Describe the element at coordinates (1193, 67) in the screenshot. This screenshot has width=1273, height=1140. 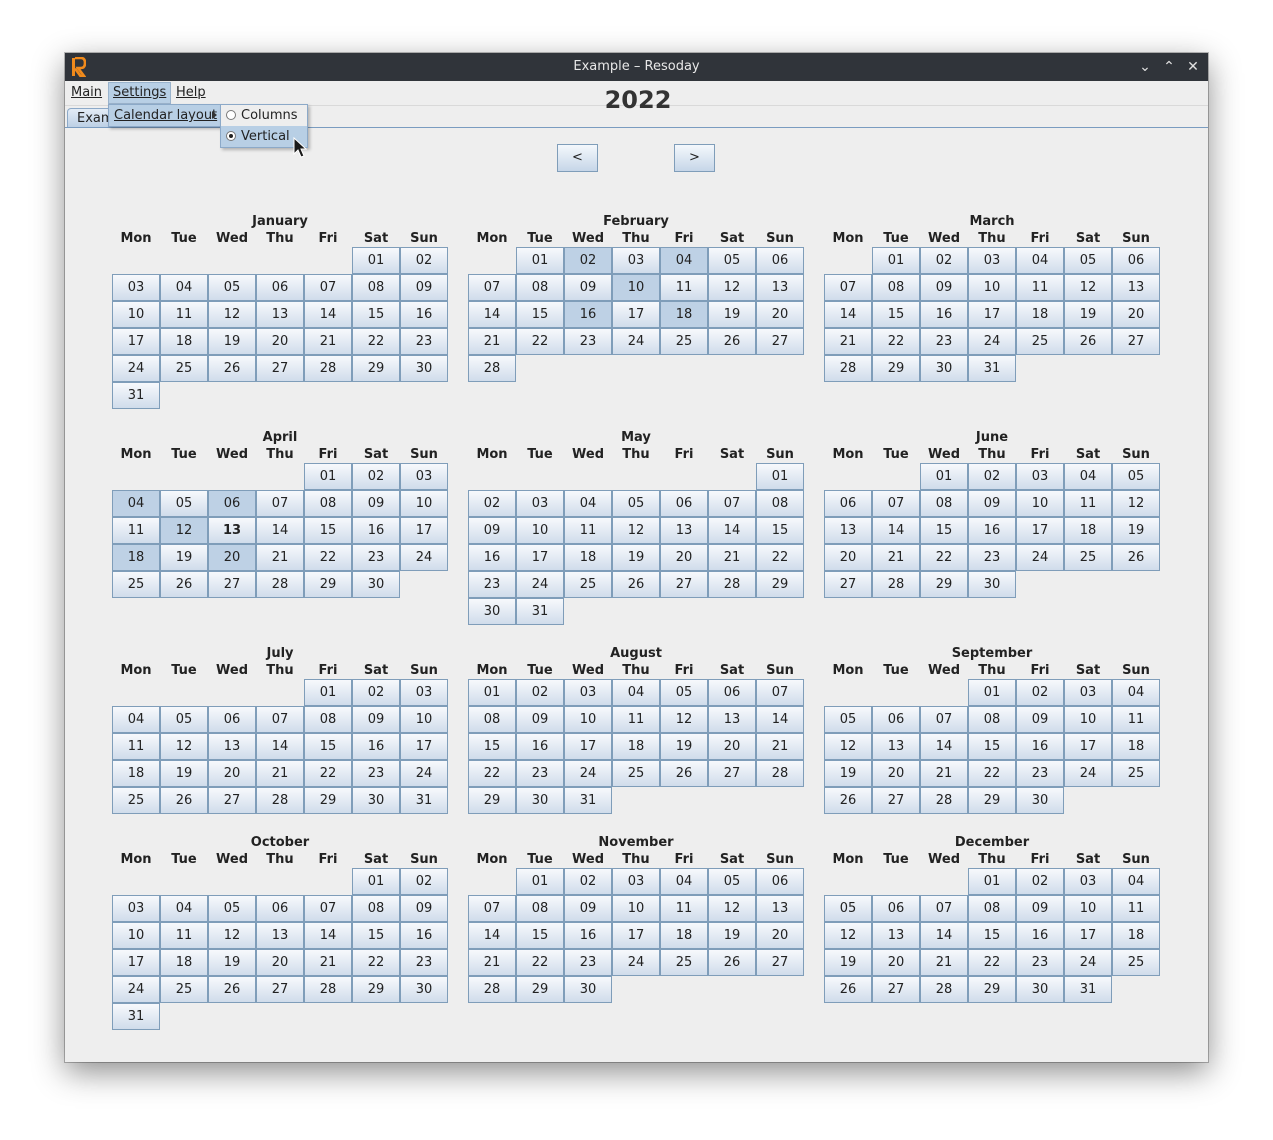
I see `close-icon: ✕` at that location.